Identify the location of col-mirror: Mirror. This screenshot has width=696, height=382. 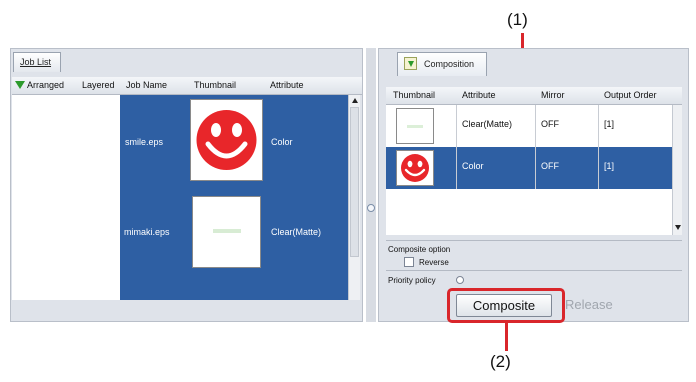
(553, 95).